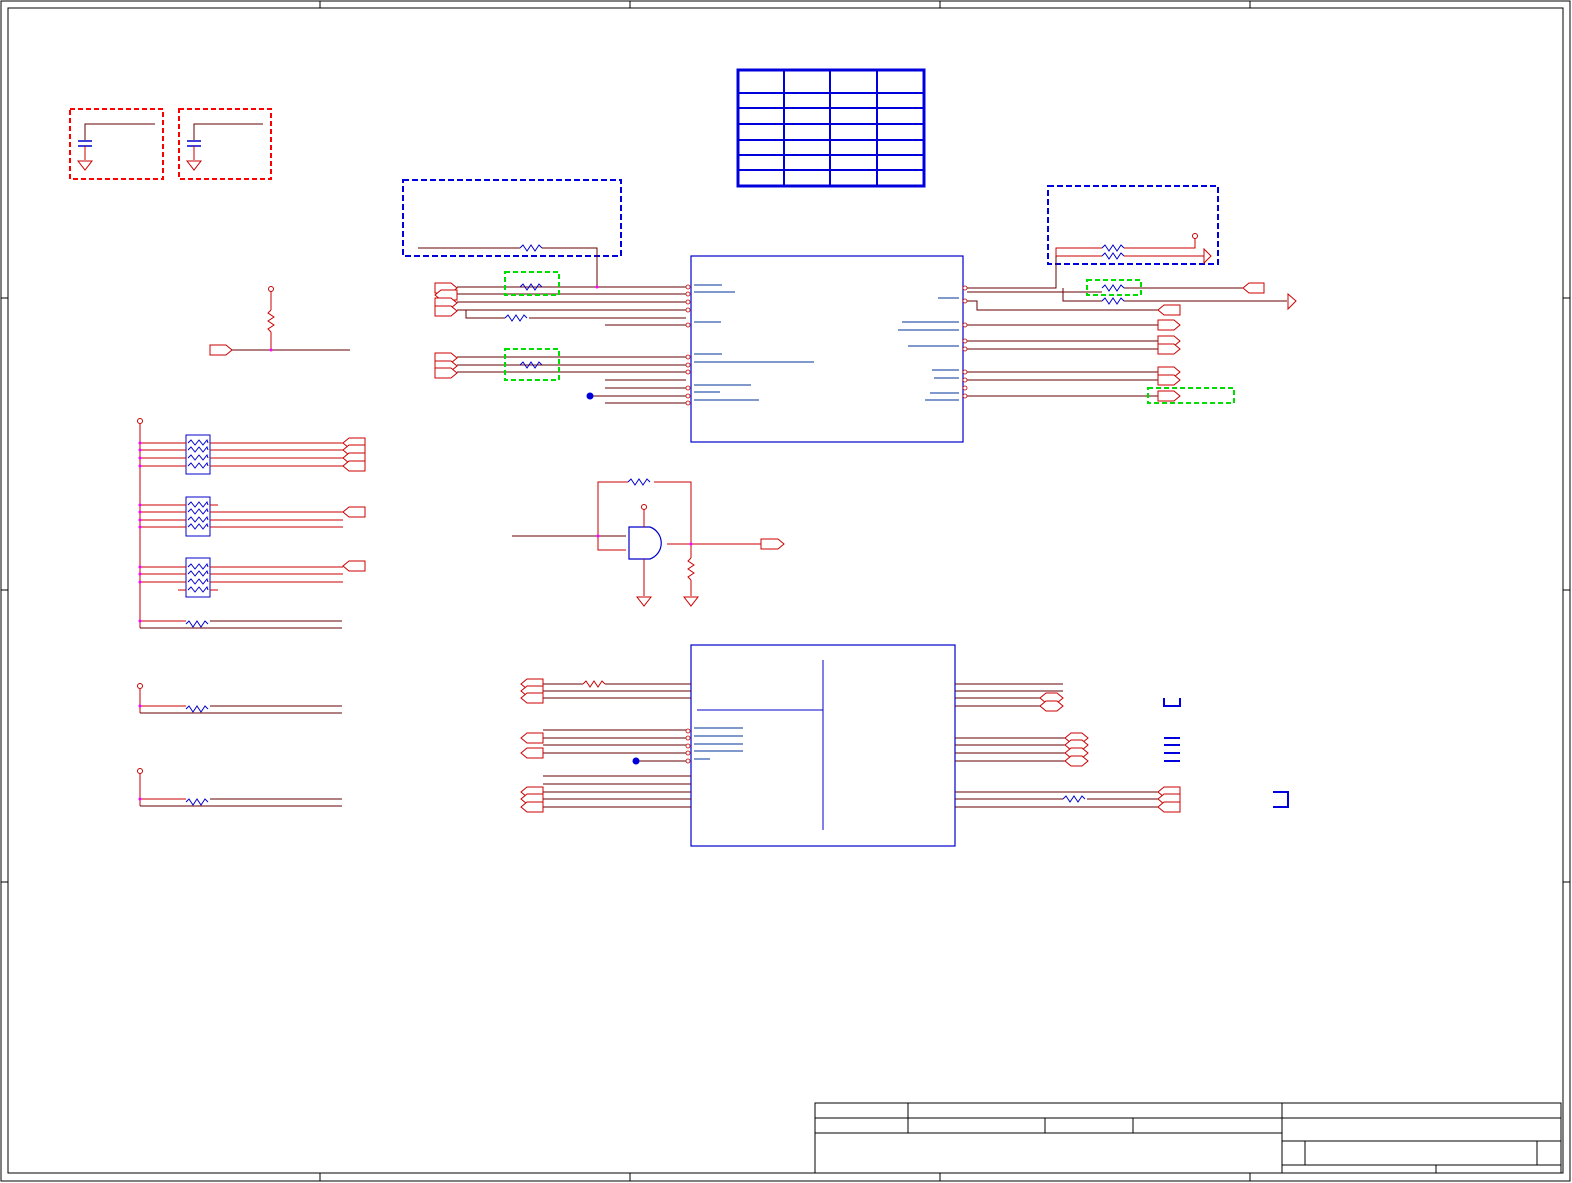 This screenshot has width=1572, height=1183. What do you see at coordinates (446, 330) in the screenshot?
I see `upper-ic-left-connectors` at bounding box center [446, 330].